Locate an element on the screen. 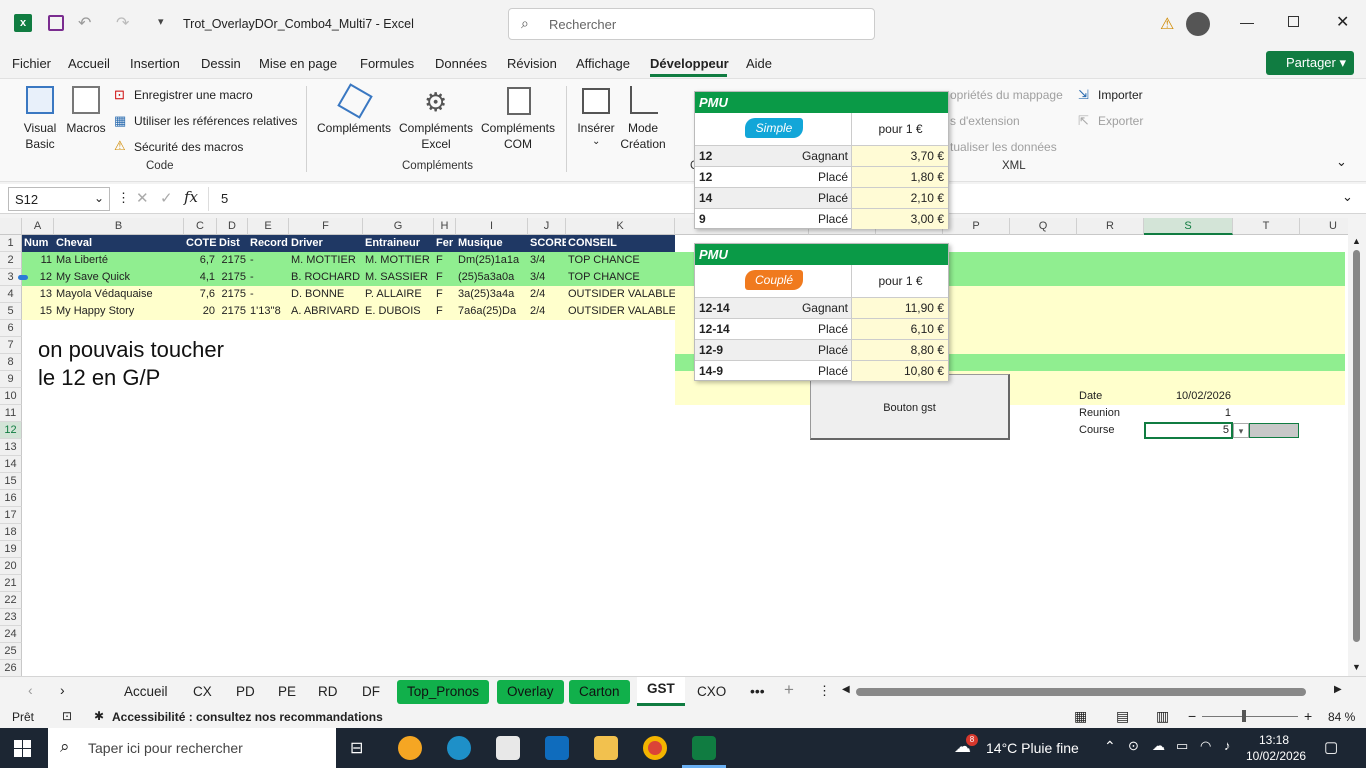  row-header: 15 is located at coordinates (11, 481).